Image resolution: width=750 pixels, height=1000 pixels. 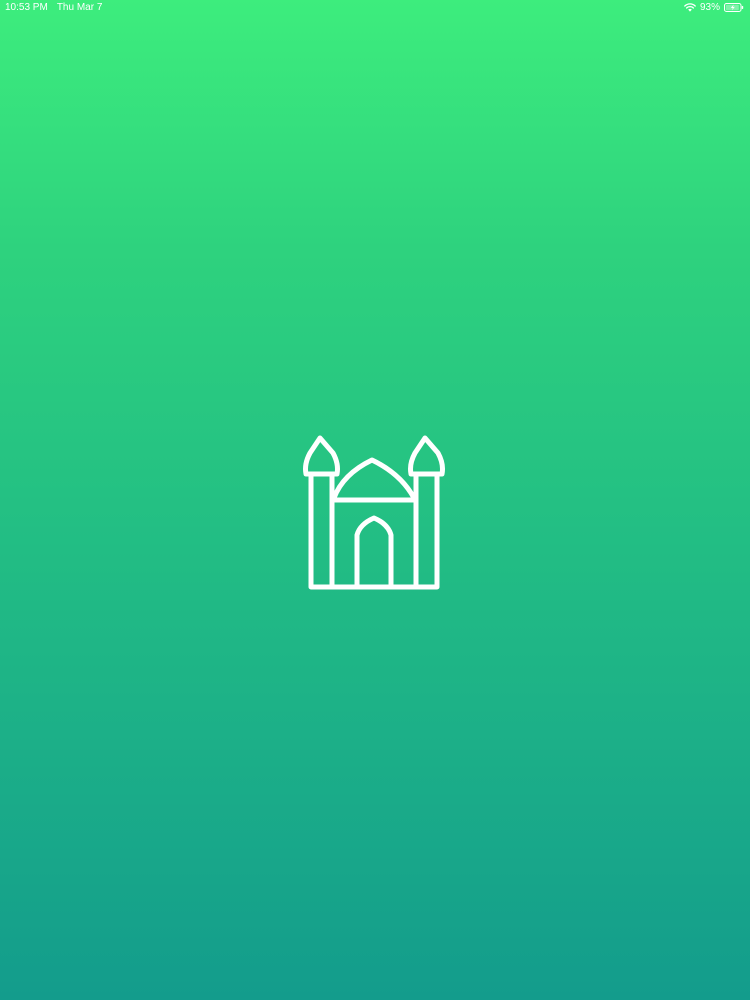 I want to click on wifi-icon, so click(x=690, y=7).